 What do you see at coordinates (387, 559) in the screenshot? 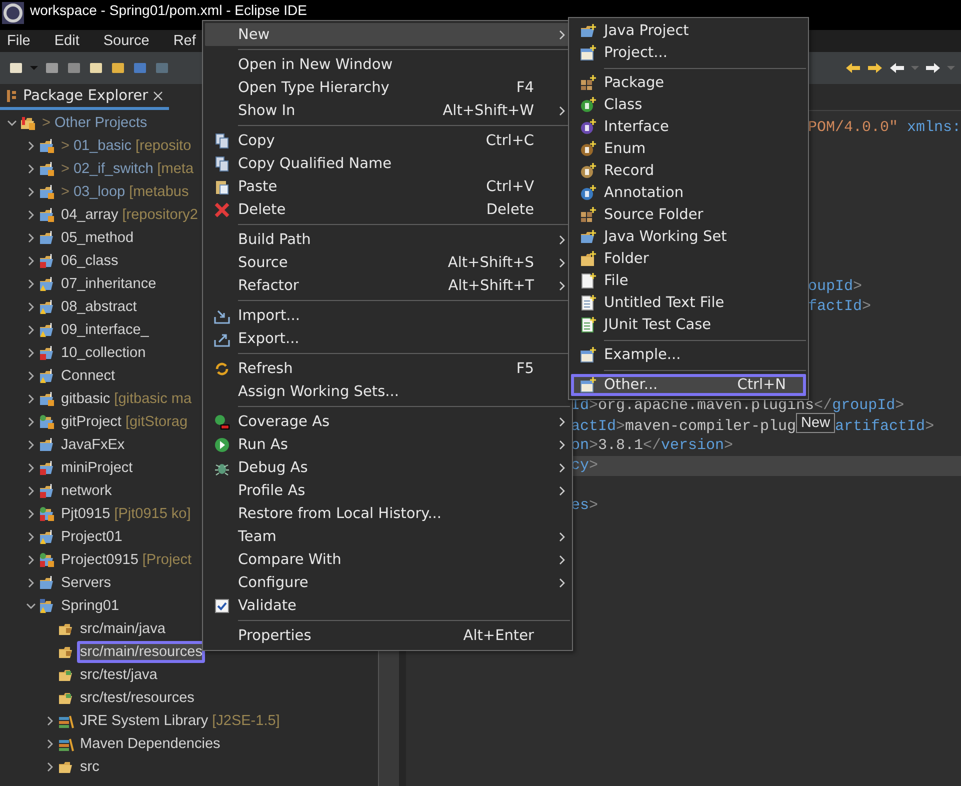
I see `menu-item: Compare With` at bounding box center [387, 559].